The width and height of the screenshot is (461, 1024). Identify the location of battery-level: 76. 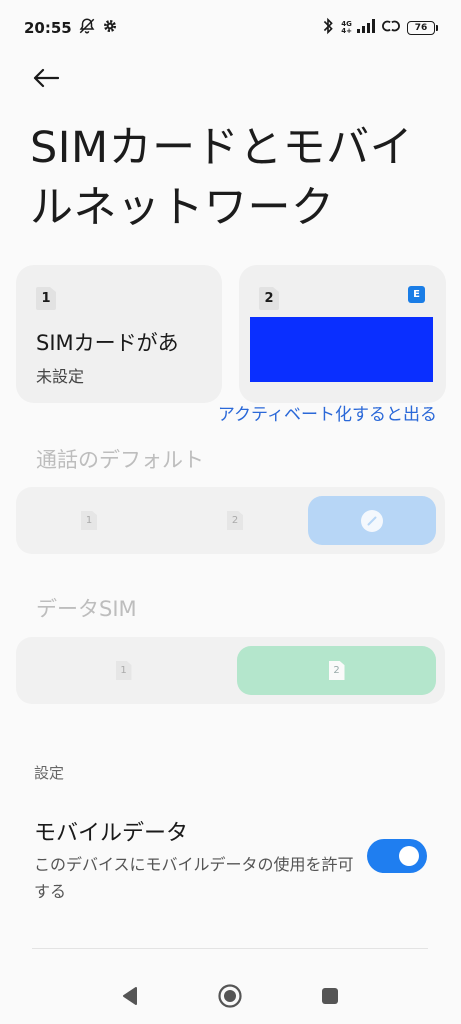
(421, 28).